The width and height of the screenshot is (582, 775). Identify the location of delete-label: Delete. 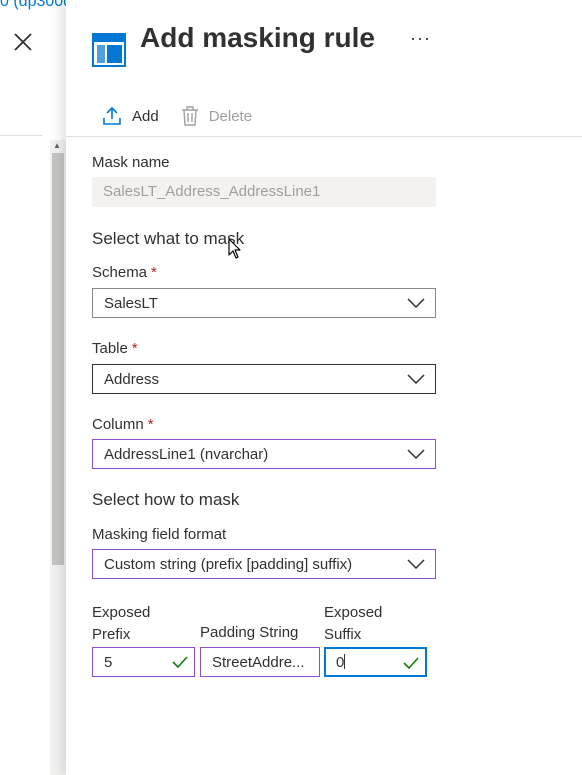
(230, 116).